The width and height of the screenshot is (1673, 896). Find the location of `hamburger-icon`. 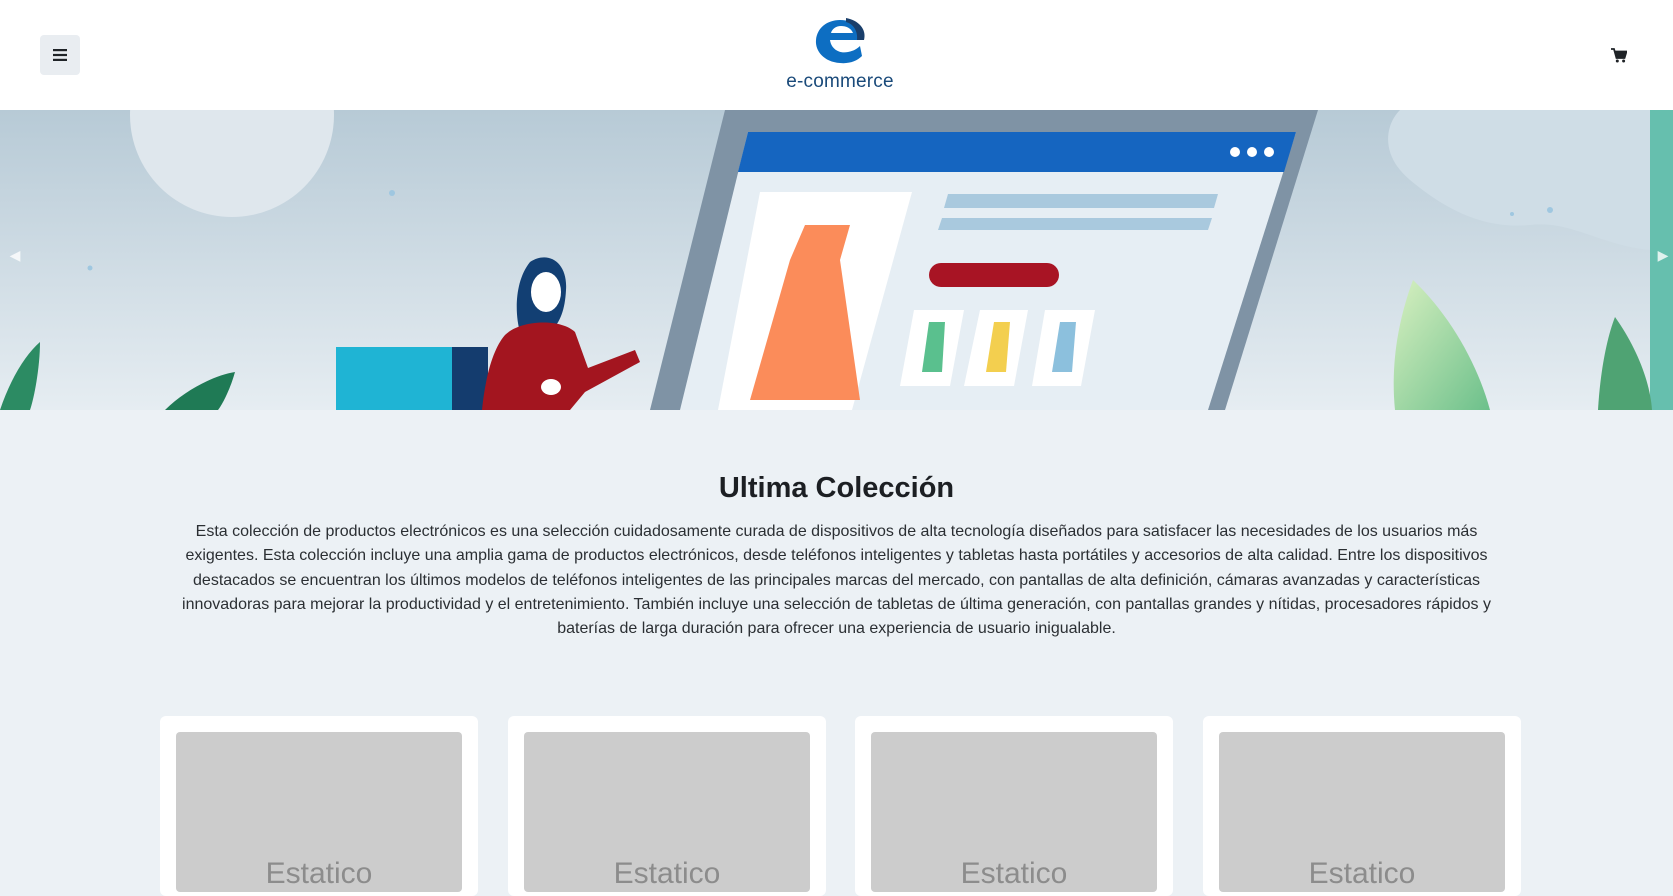

hamburger-icon is located at coordinates (60, 55).